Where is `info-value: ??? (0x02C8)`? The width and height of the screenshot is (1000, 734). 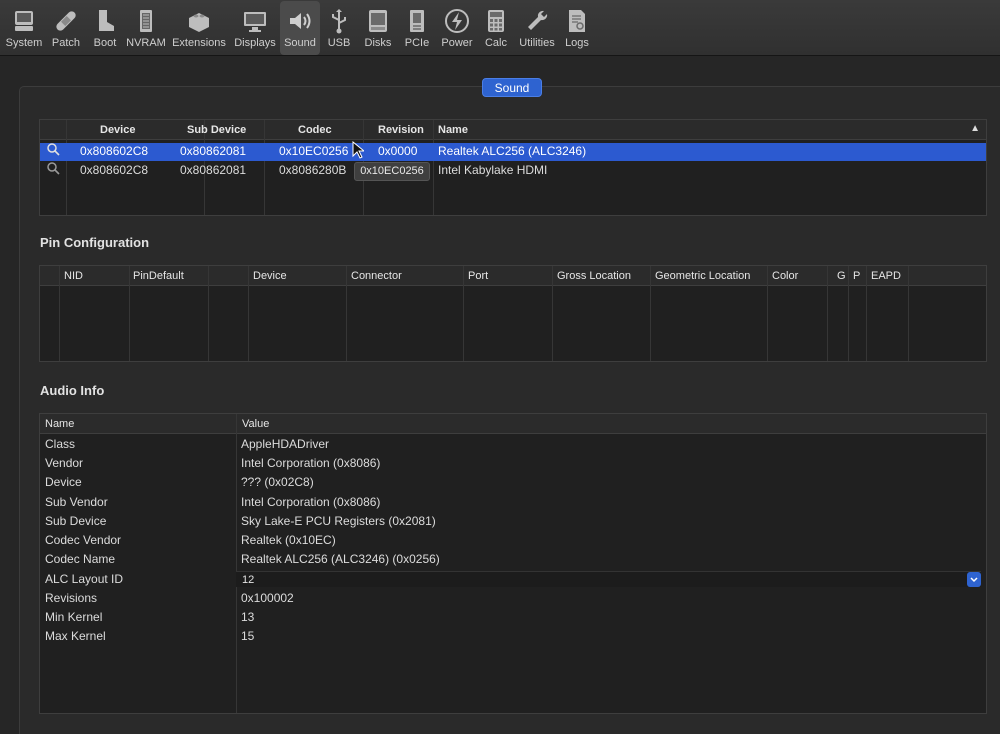 info-value: ??? (0x02C8) is located at coordinates (277, 482).